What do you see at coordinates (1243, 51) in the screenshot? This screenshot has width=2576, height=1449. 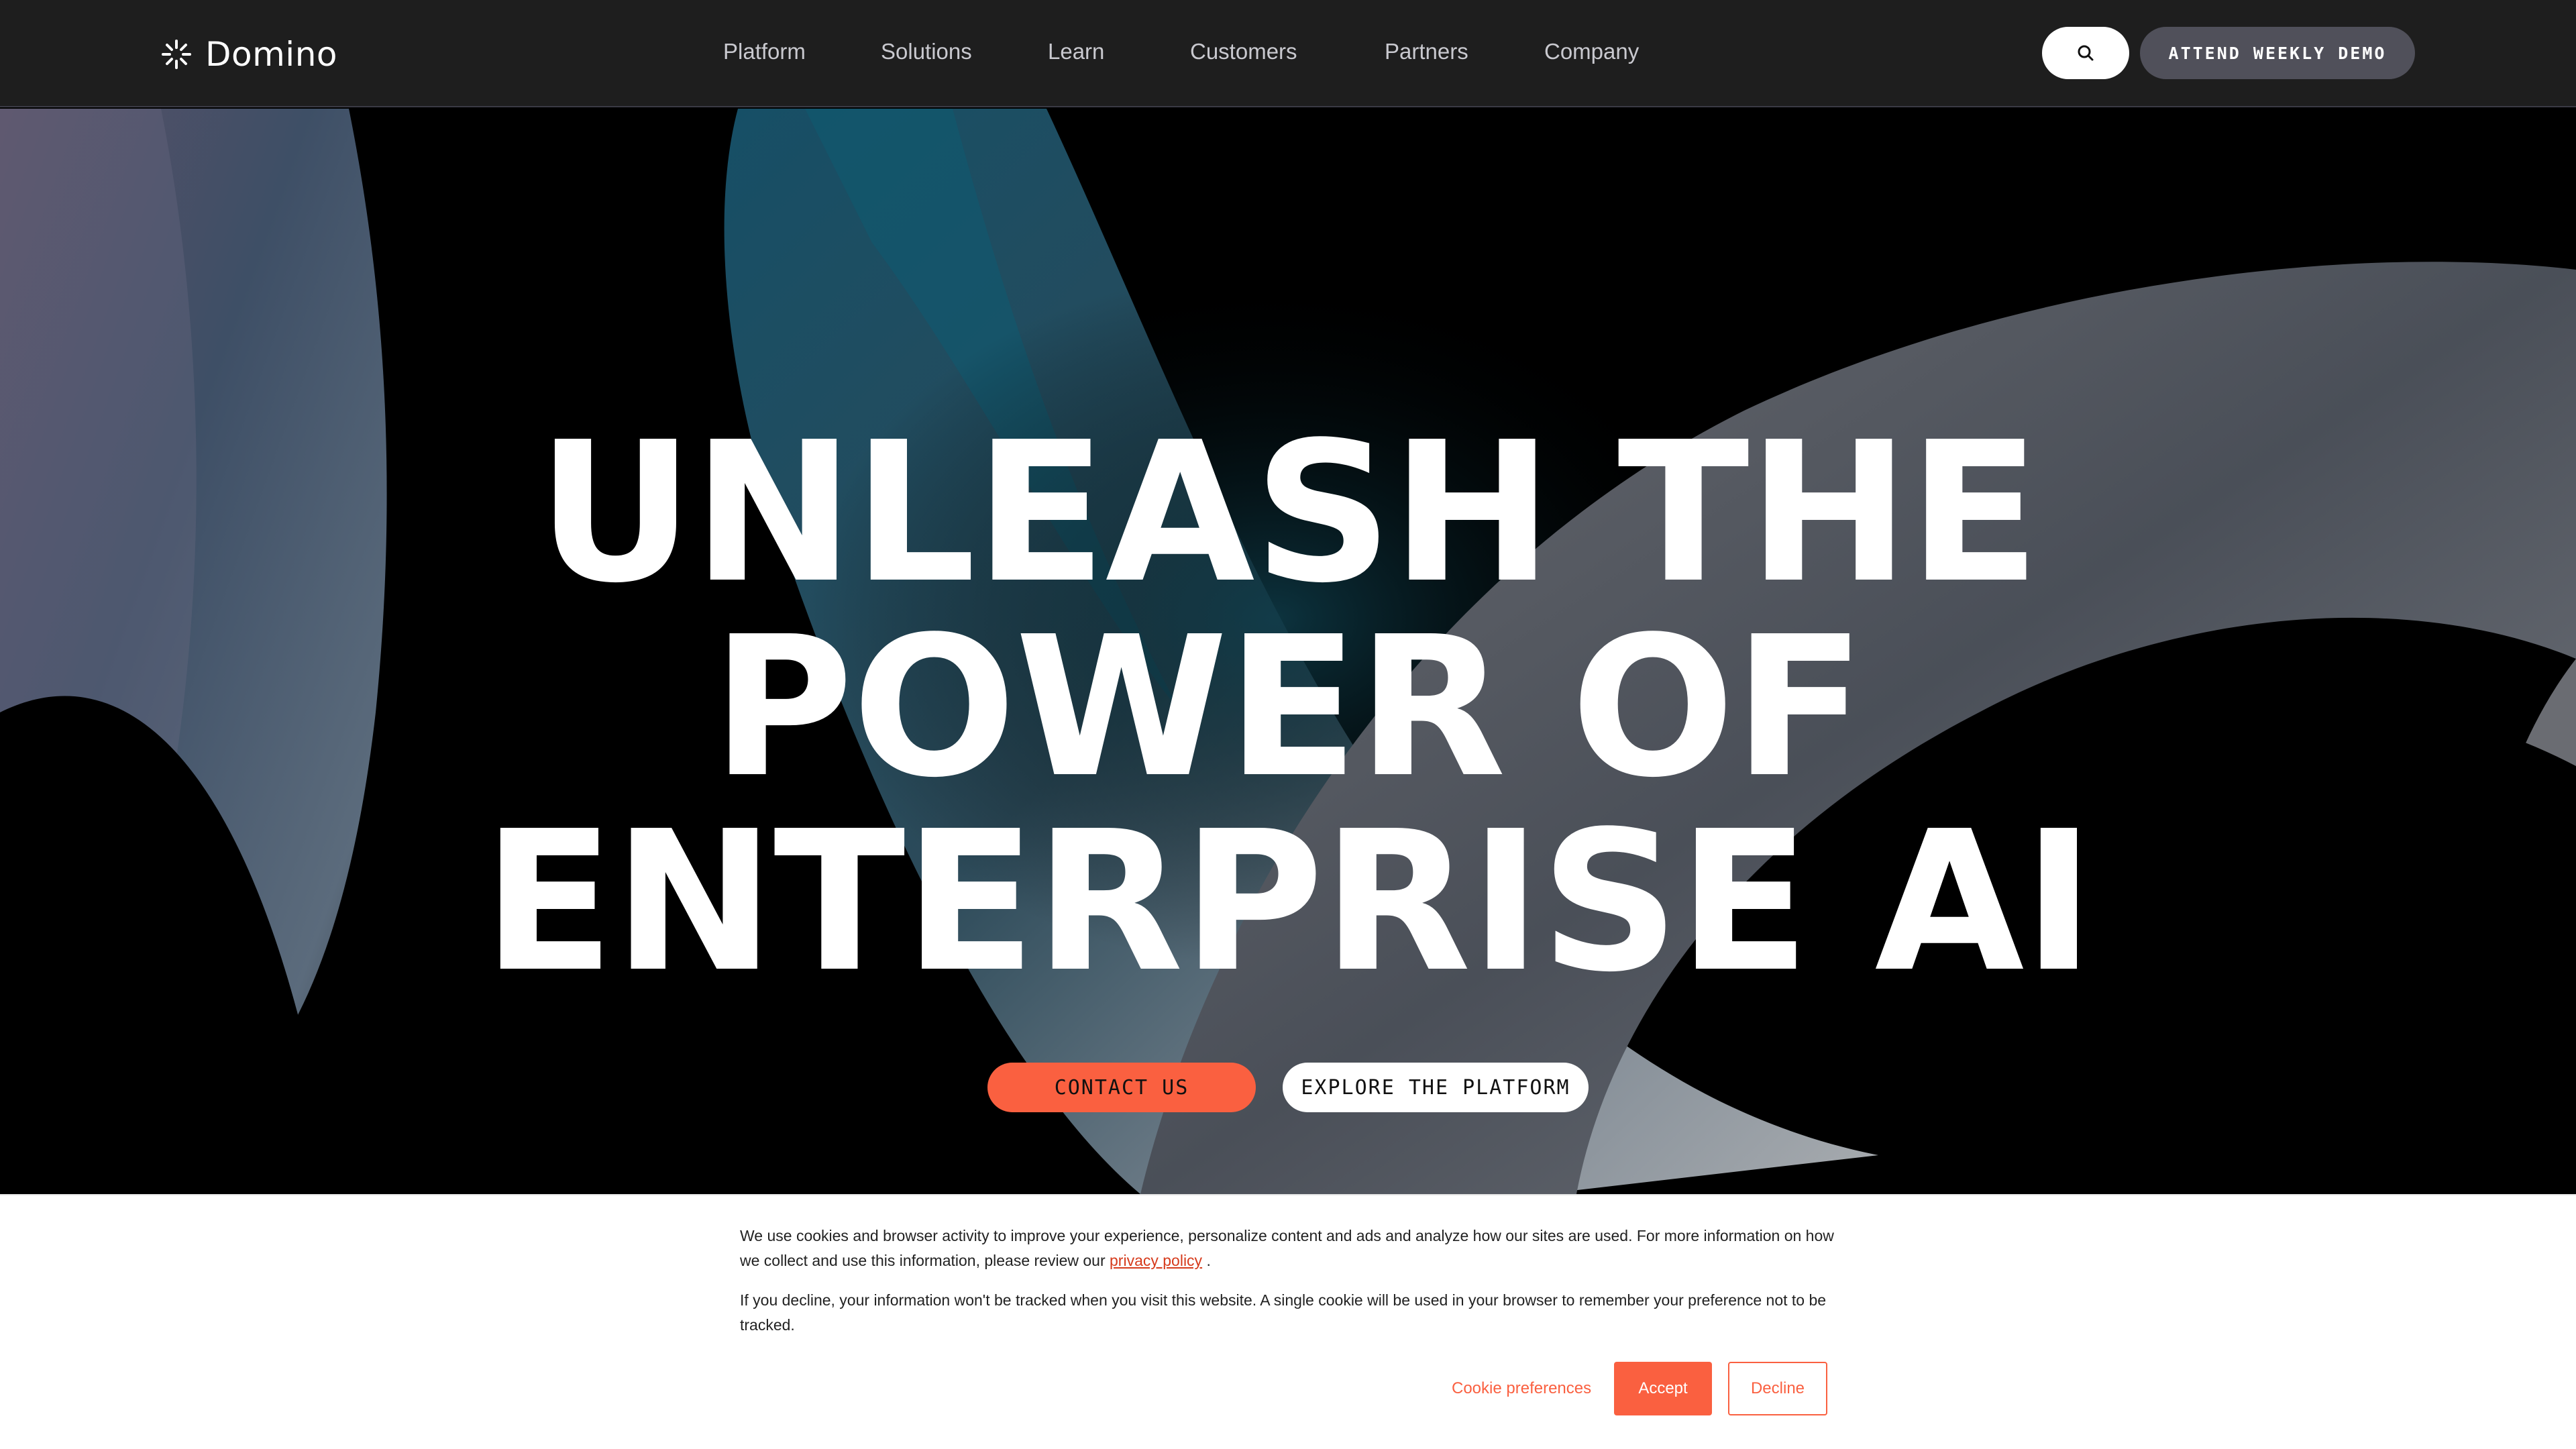 I see `nav-item-customers: Customers` at bounding box center [1243, 51].